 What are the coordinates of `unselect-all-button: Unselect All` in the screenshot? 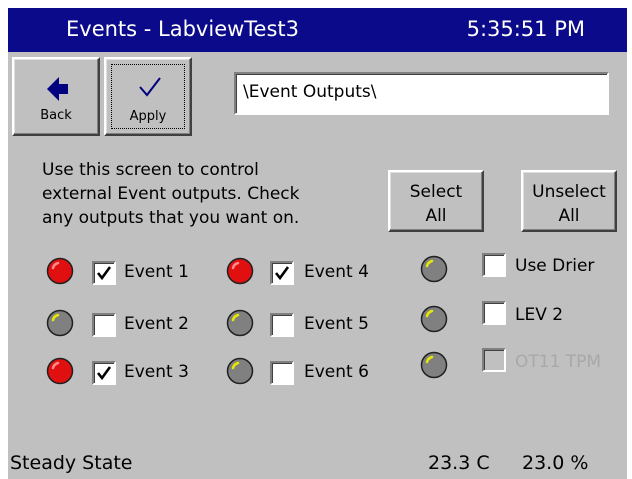 It's located at (569, 201).